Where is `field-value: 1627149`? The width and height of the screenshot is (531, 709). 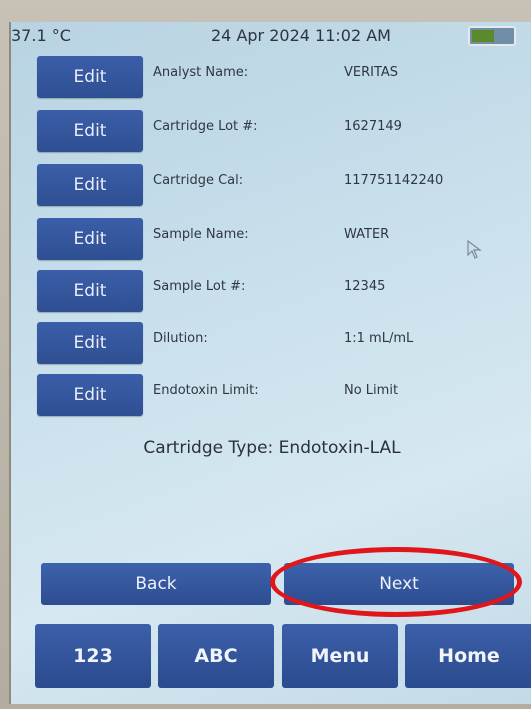 field-value: 1627149 is located at coordinates (373, 126).